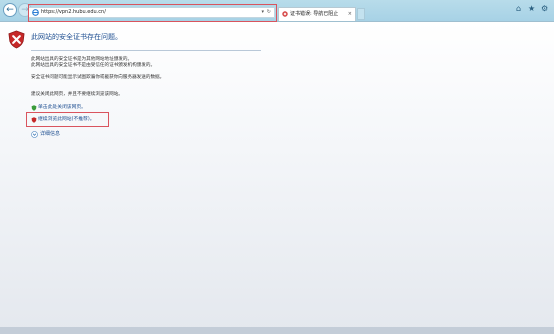 The width and height of the screenshot is (554, 334). What do you see at coordinates (93, 65) in the screenshot?
I see `warning-line-2: 此网站出具的安全证书不是由受信任的证书颁发机构颁发的。` at bounding box center [93, 65].